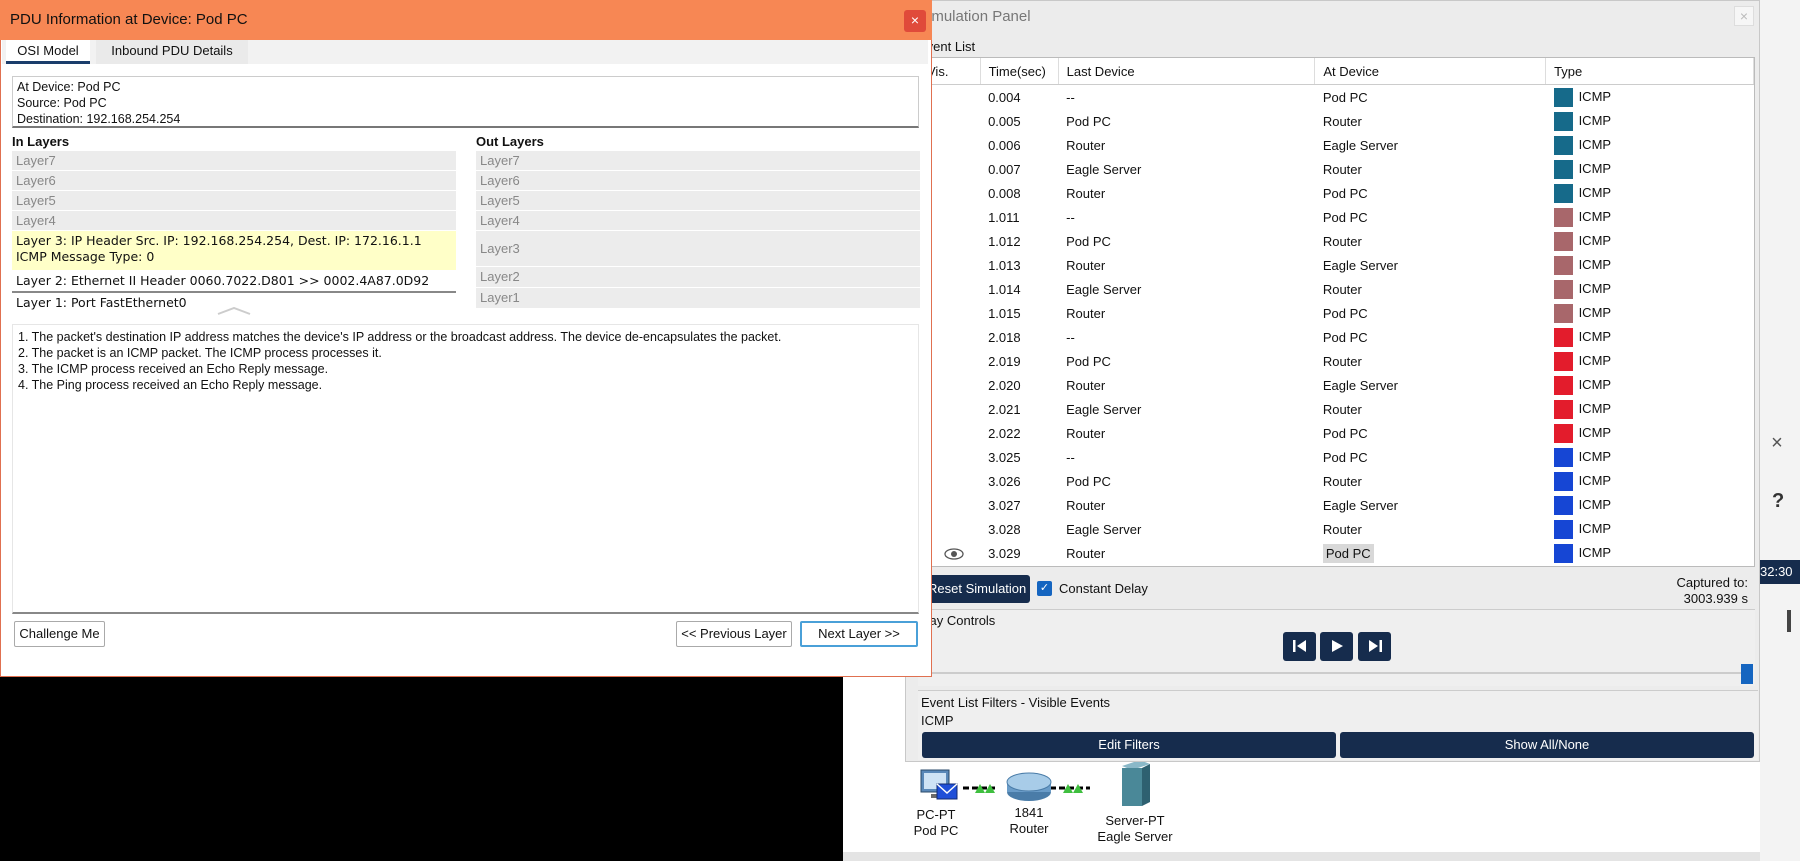 The height and width of the screenshot is (861, 1800). Describe the element at coordinates (1336, 217) in the screenshot. I see `event-row: 1.011 -- Pod PC ICMP` at that location.